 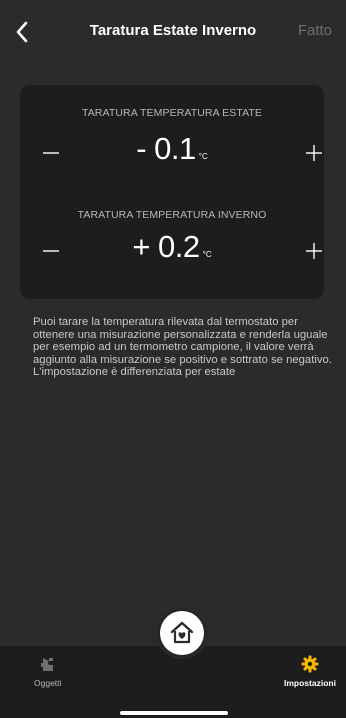 I want to click on gear-icon, so click(x=310, y=664).